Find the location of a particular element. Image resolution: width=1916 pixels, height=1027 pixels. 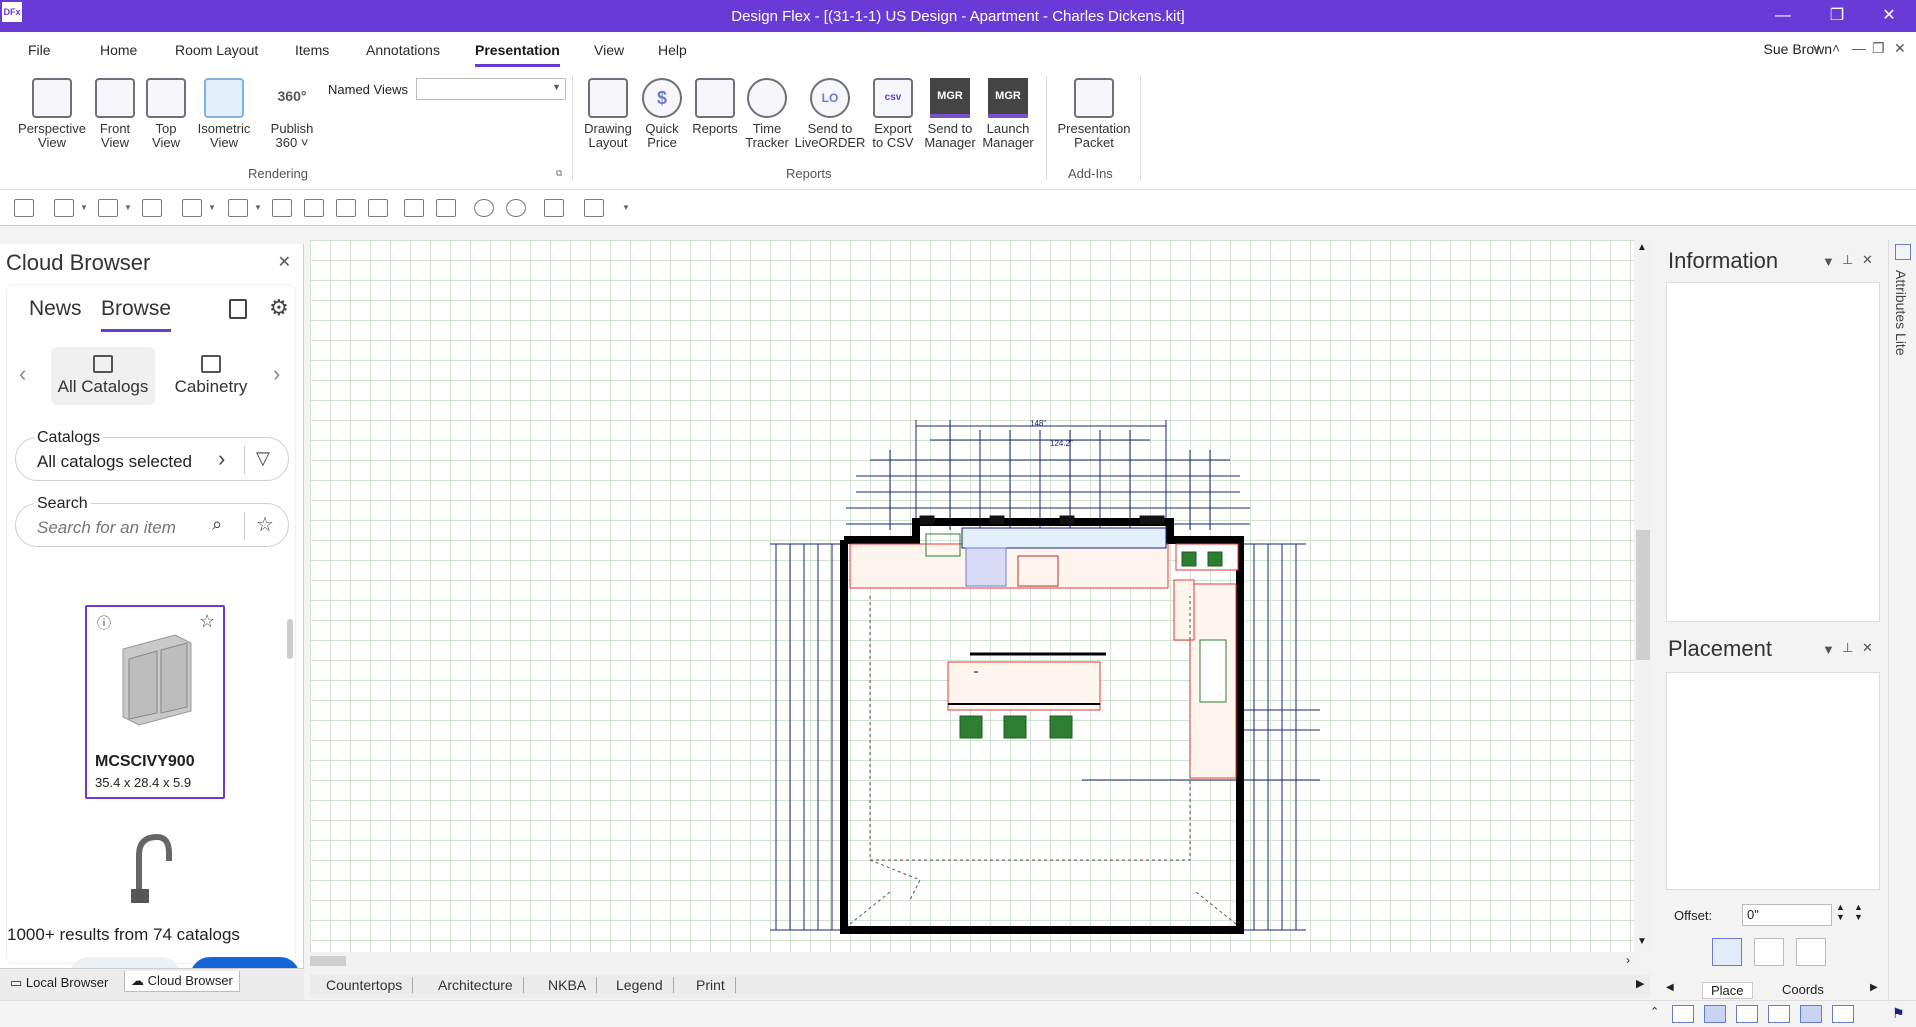

new-file-icon is located at coordinates (64, 208).